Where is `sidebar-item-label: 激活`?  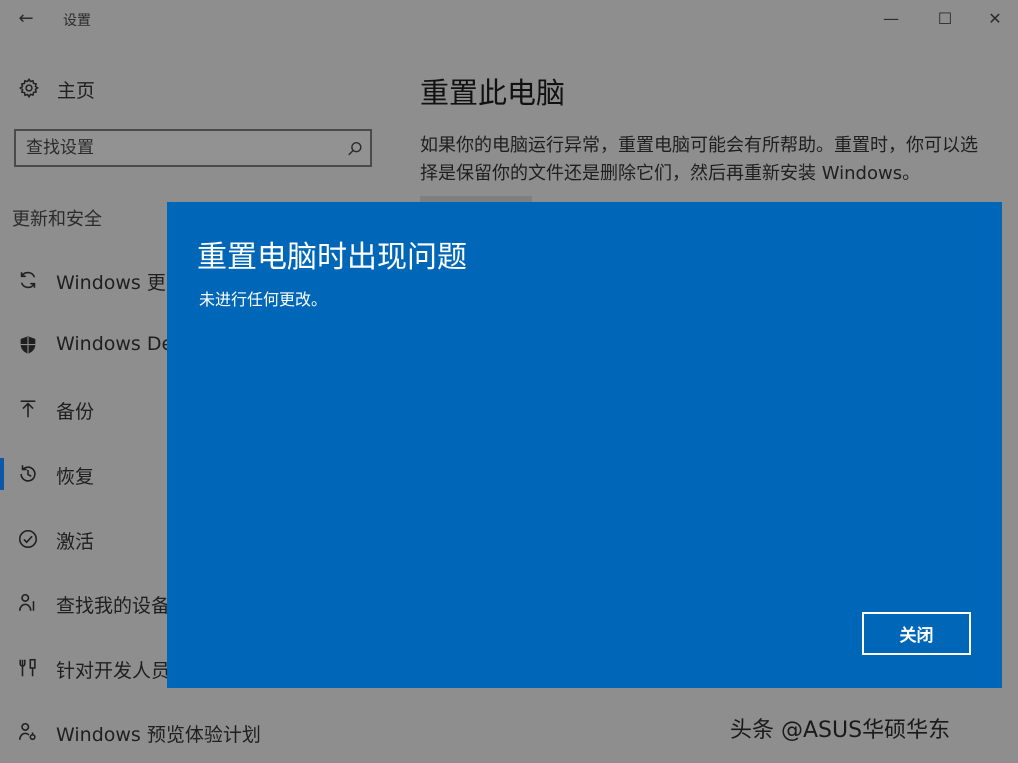
sidebar-item-label: 激活 is located at coordinates (75, 542).